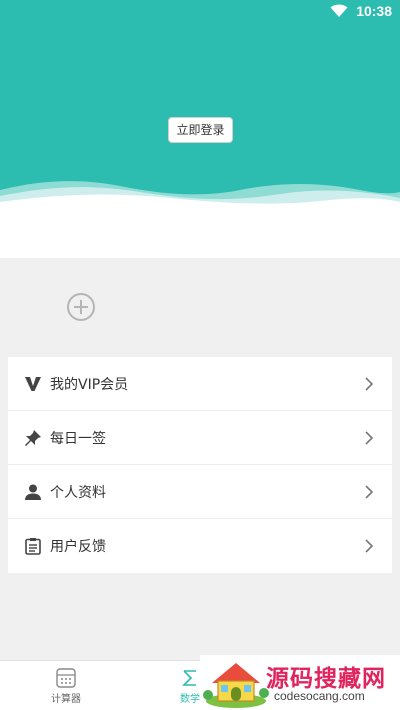 The image size is (400, 710). What do you see at coordinates (78, 547) in the screenshot?
I see `menu-item-label: 用户反馈` at bounding box center [78, 547].